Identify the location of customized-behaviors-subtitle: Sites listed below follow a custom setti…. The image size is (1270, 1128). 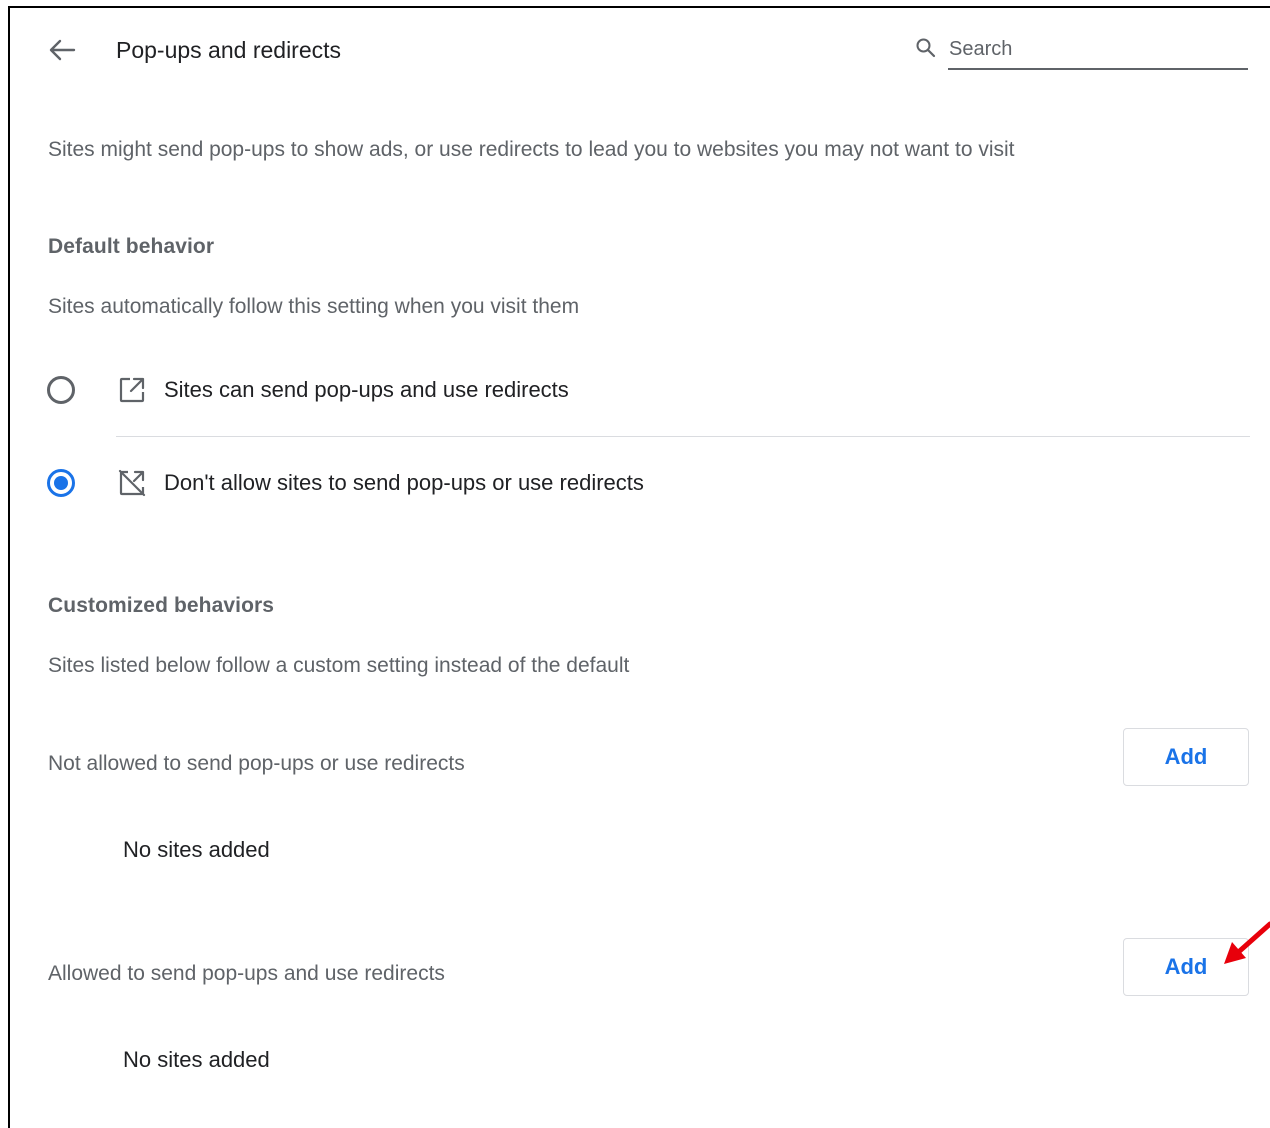
(339, 665).